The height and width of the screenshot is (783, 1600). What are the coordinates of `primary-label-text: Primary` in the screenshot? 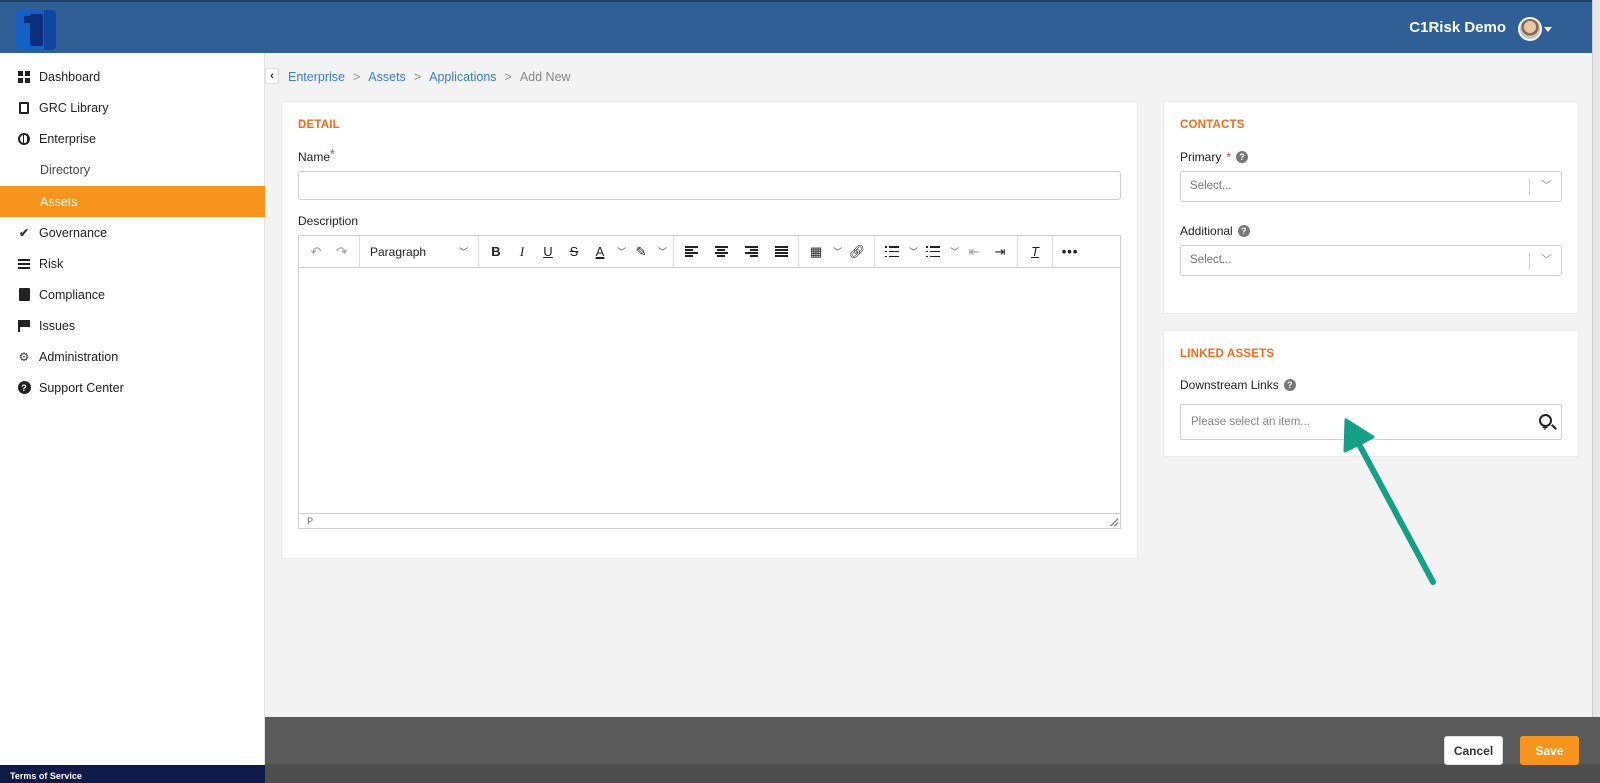 It's located at (1201, 157).